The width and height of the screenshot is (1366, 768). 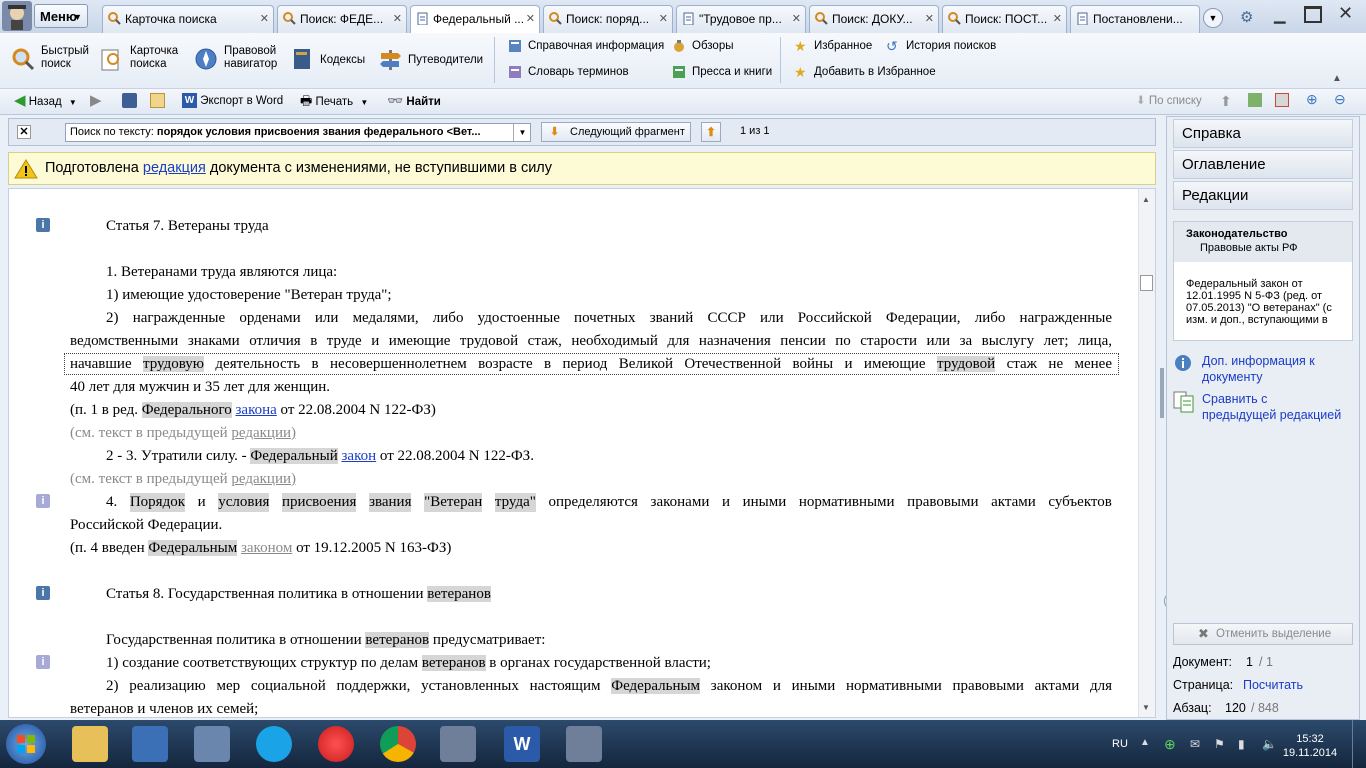 I want to click on tab-editions: Редакции, so click(x=1263, y=195).